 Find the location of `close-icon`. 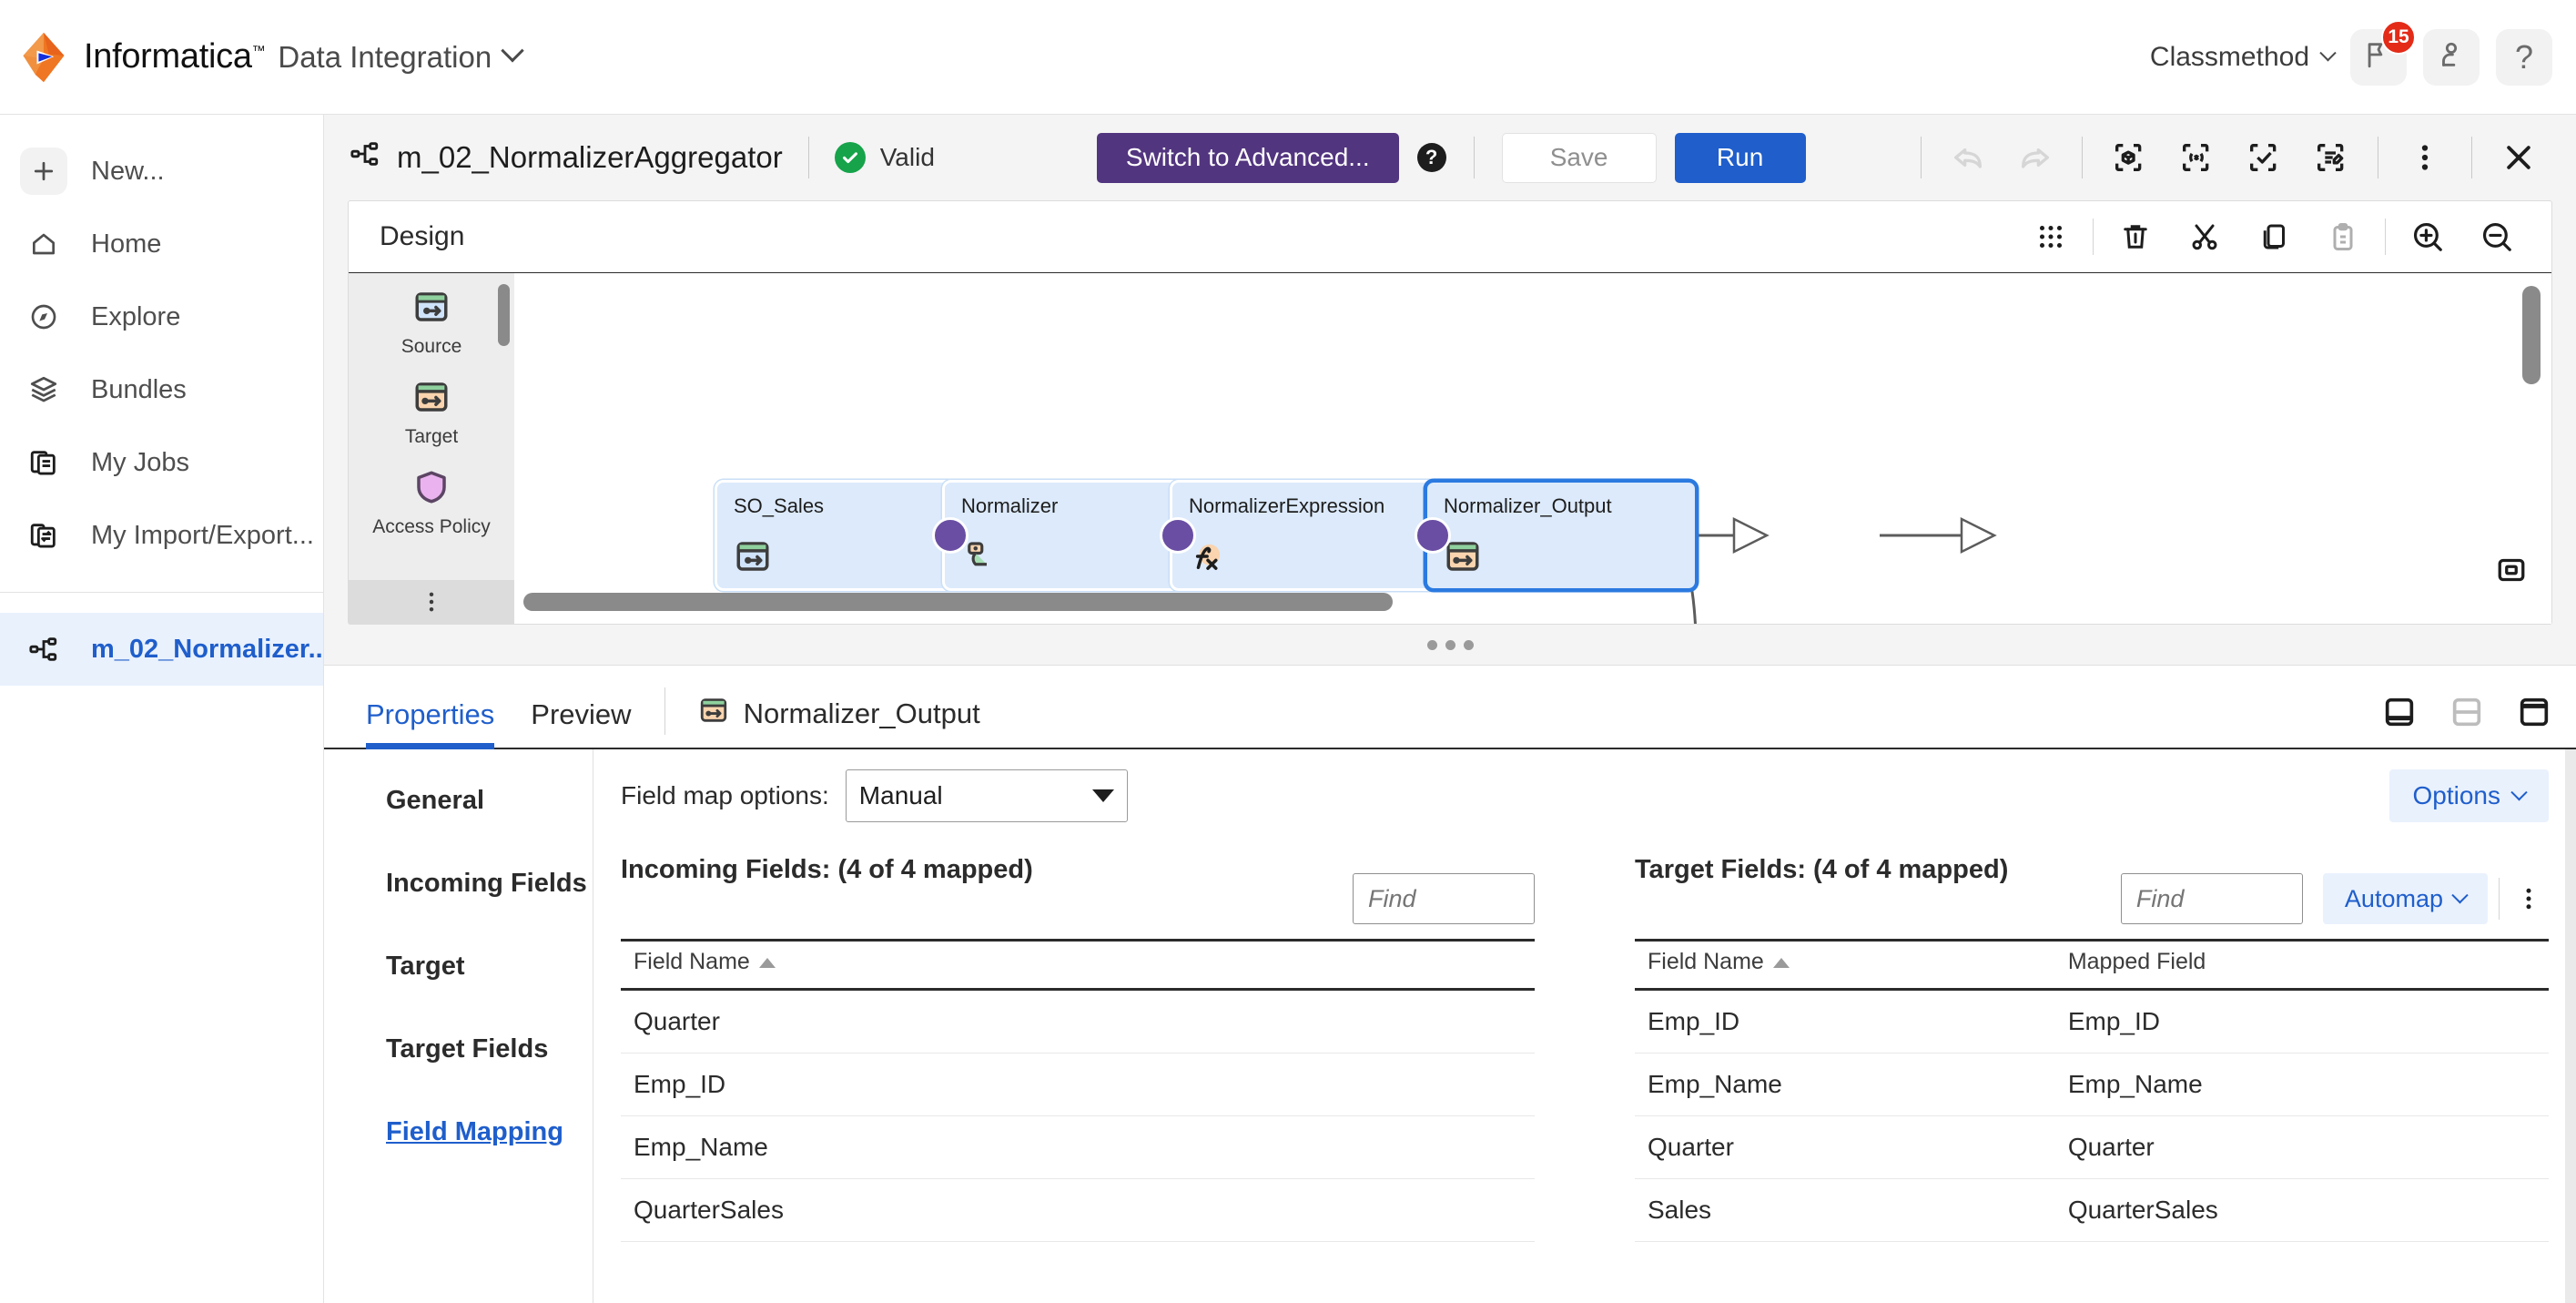

close-icon is located at coordinates (2518, 158).